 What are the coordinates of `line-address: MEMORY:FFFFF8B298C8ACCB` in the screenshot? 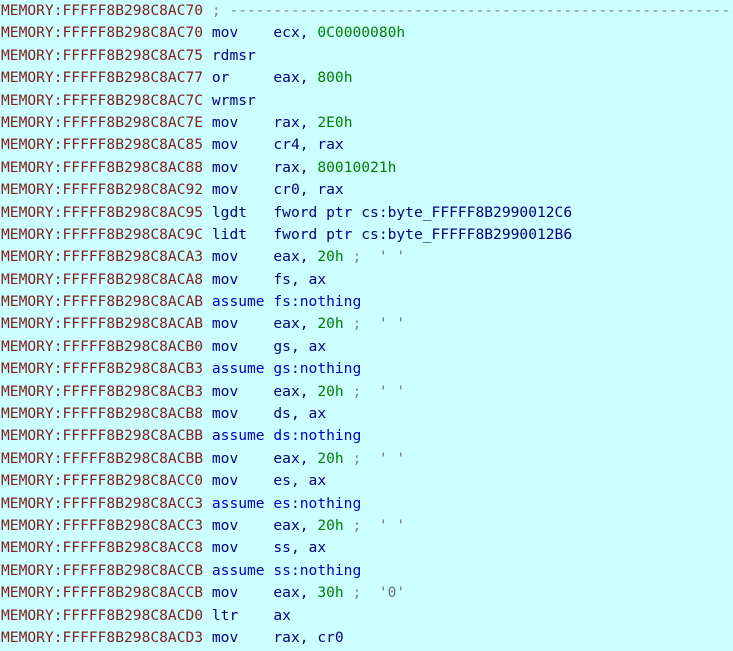 It's located at (106, 570).